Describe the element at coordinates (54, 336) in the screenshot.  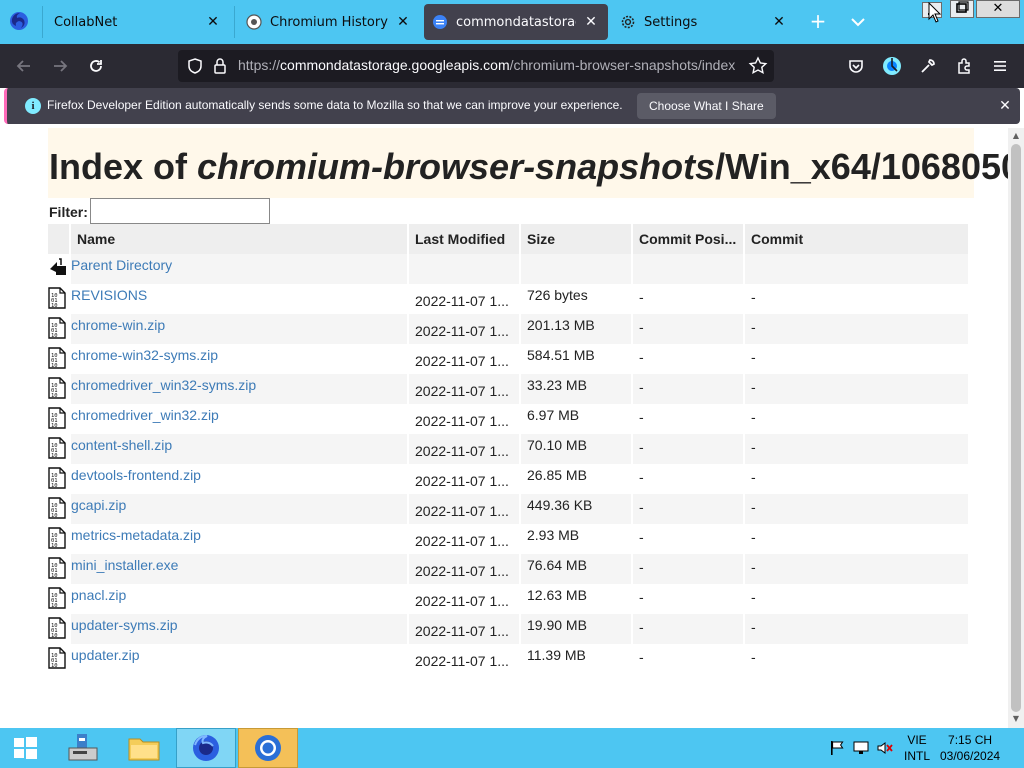
I see `svg-text: 10` at that location.